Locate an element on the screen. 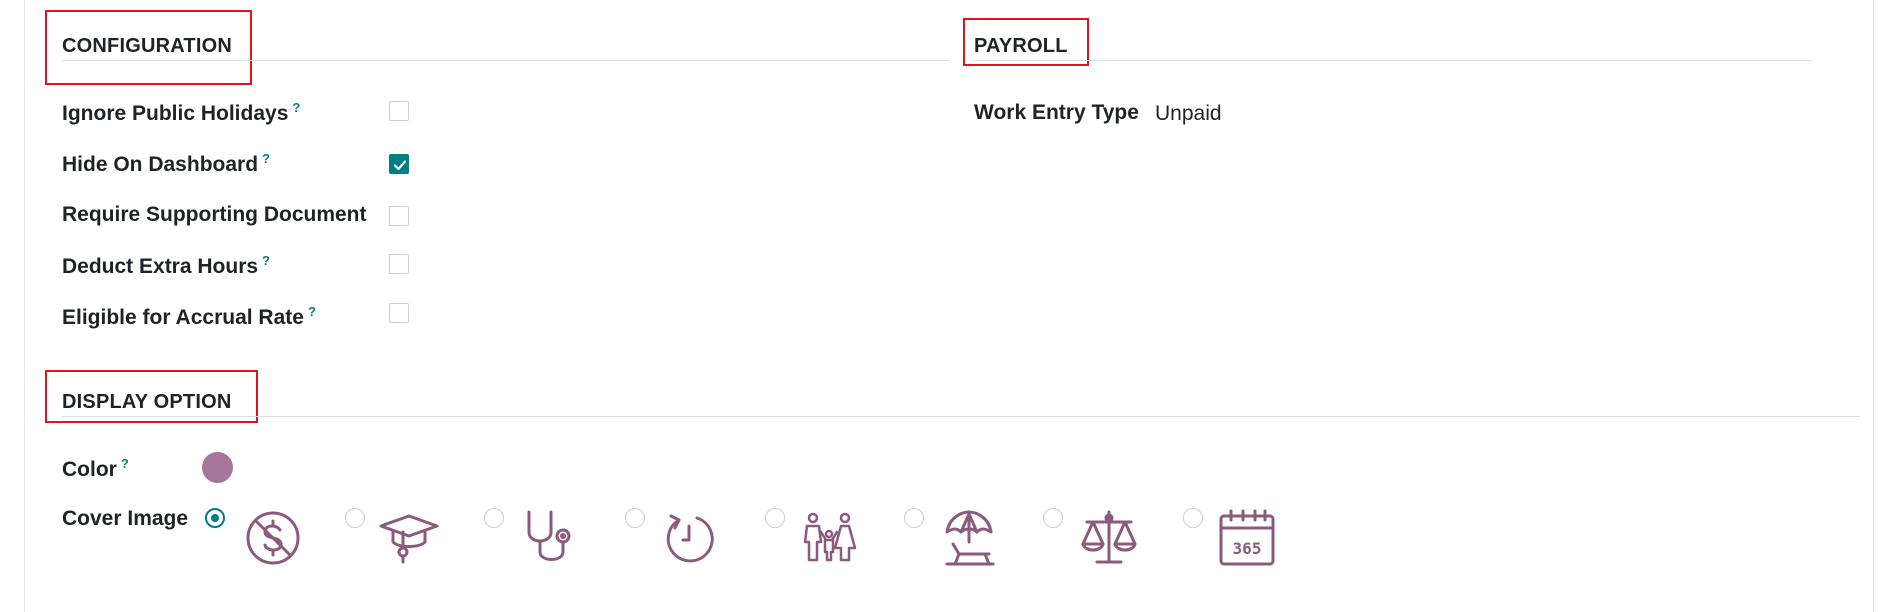 This screenshot has width=1897, height=612. ignore-public-holidays-checkbox is located at coordinates (399, 111).